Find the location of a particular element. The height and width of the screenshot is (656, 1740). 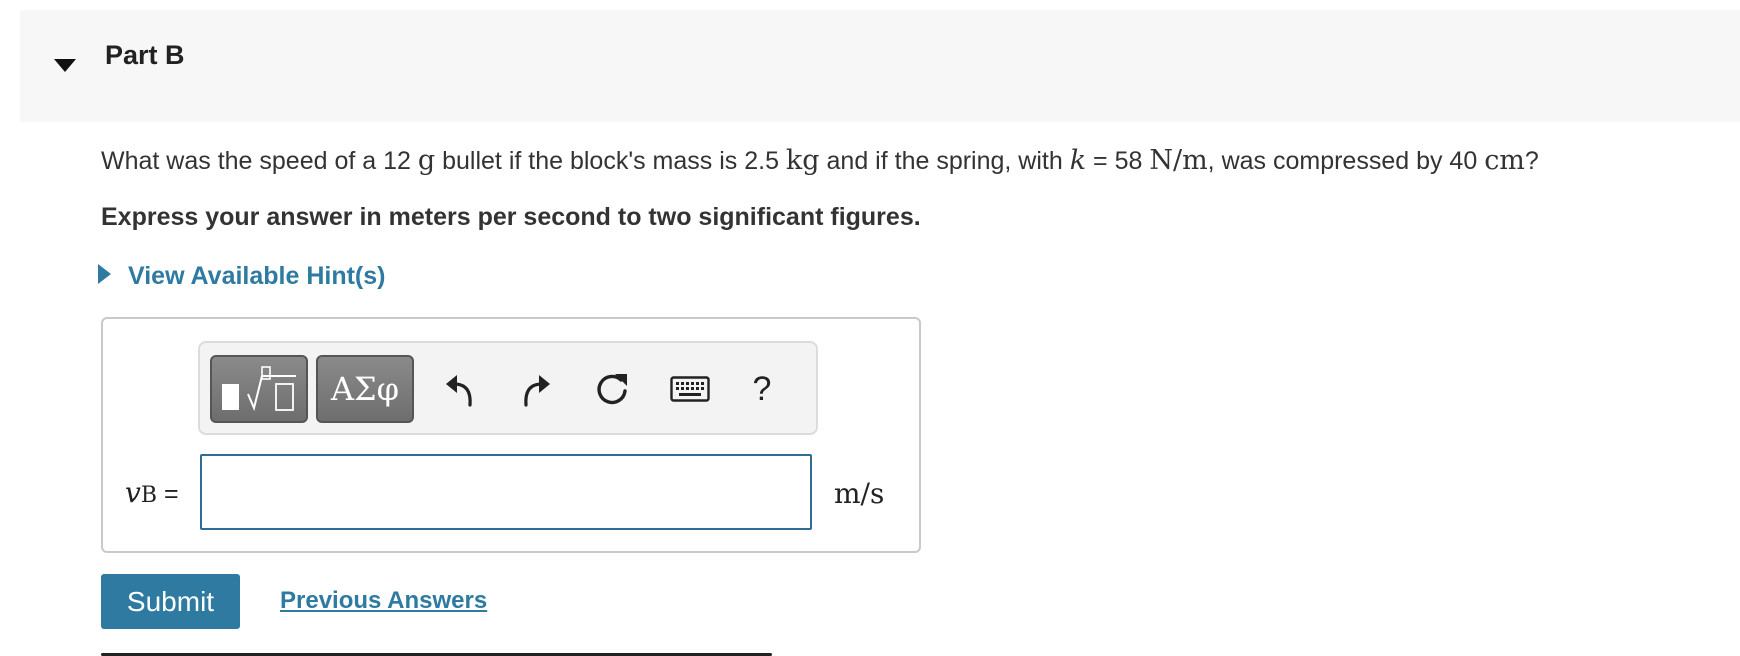

answer-unit: m/s is located at coordinates (859, 493).